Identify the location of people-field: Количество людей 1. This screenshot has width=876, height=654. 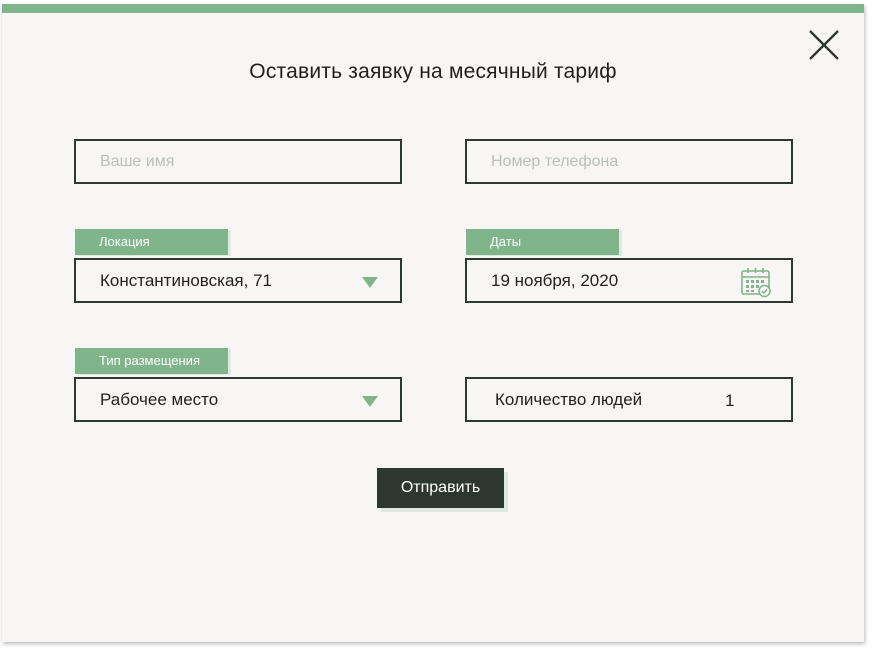
(629, 399).